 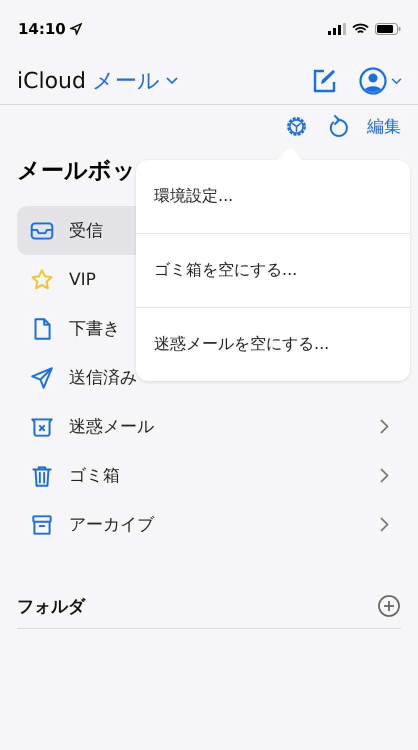 I want to click on app-title: iCloud, so click(x=51, y=81).